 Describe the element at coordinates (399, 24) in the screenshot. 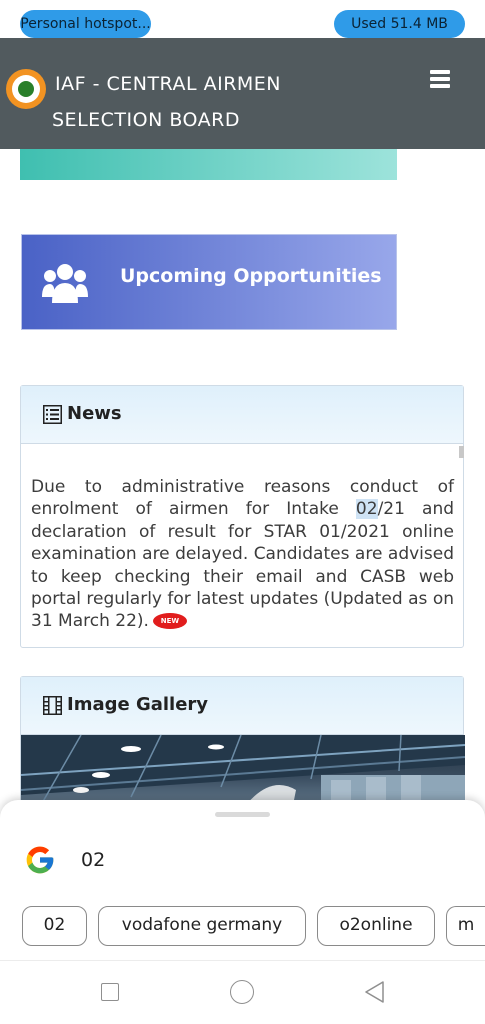

I see `data-usage-pill: Used 51.4 MB` at that location.